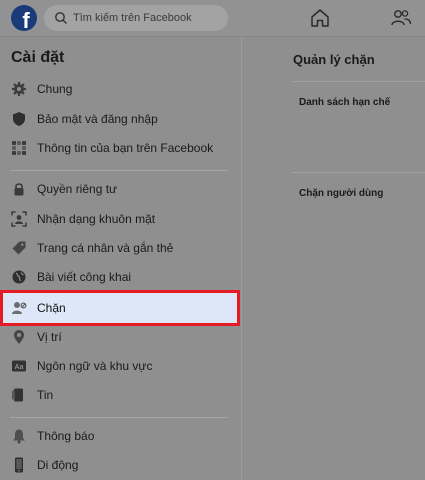 The image size is (425, 480). What do you see at coordinates (19, 189) in the screenshot?
I see `lock-icon` at bounding box center [19, 189].